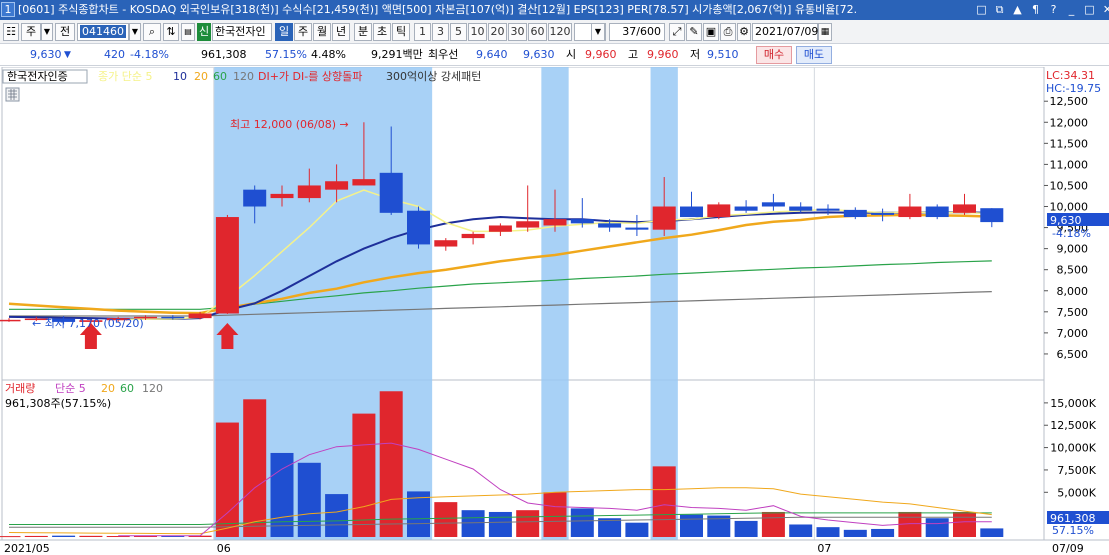 Image resolution: width=1109 pixels, height=555 pixels. What do you see at coordinates (440, 32) in the screenshot?
I see `tick-3: 3` at bounding box center [440, 32].